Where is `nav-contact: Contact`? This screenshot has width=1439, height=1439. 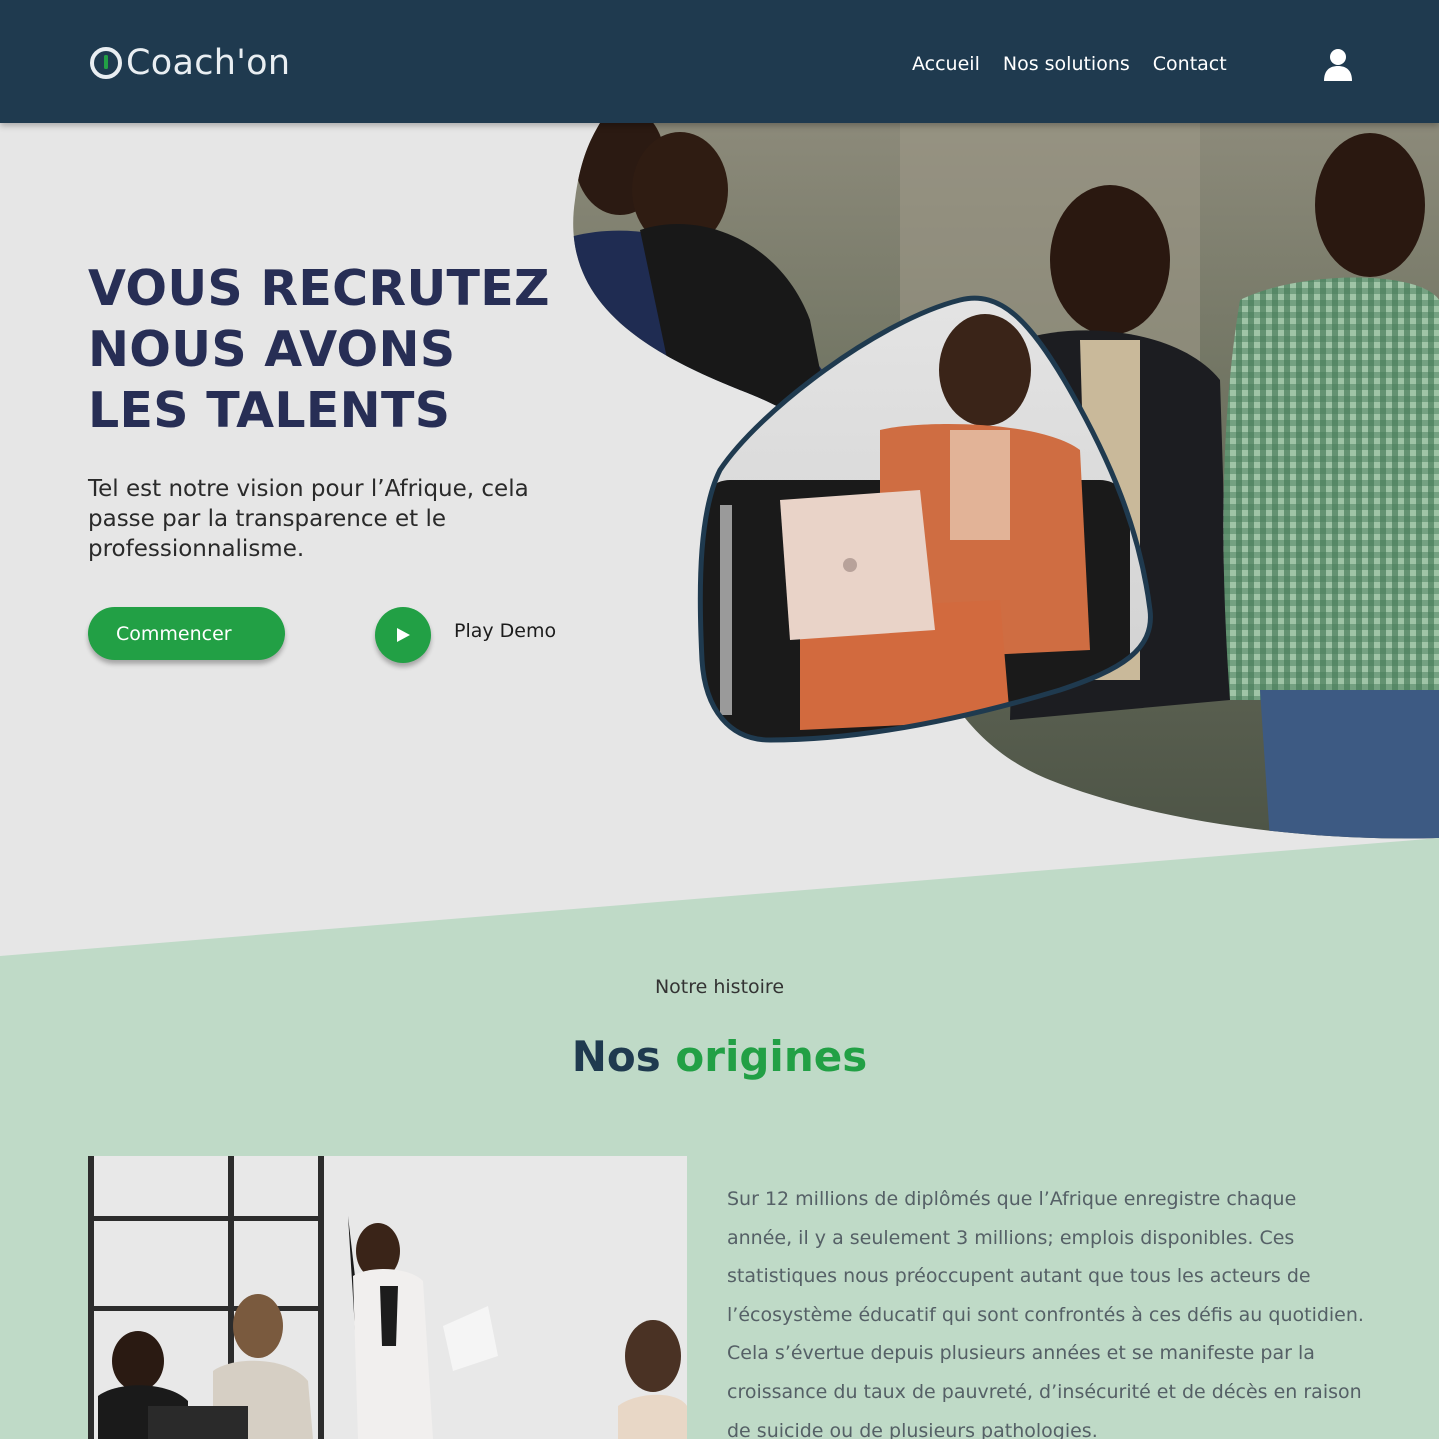 nav-contact: Contact is located at coordinates (1190, 64).